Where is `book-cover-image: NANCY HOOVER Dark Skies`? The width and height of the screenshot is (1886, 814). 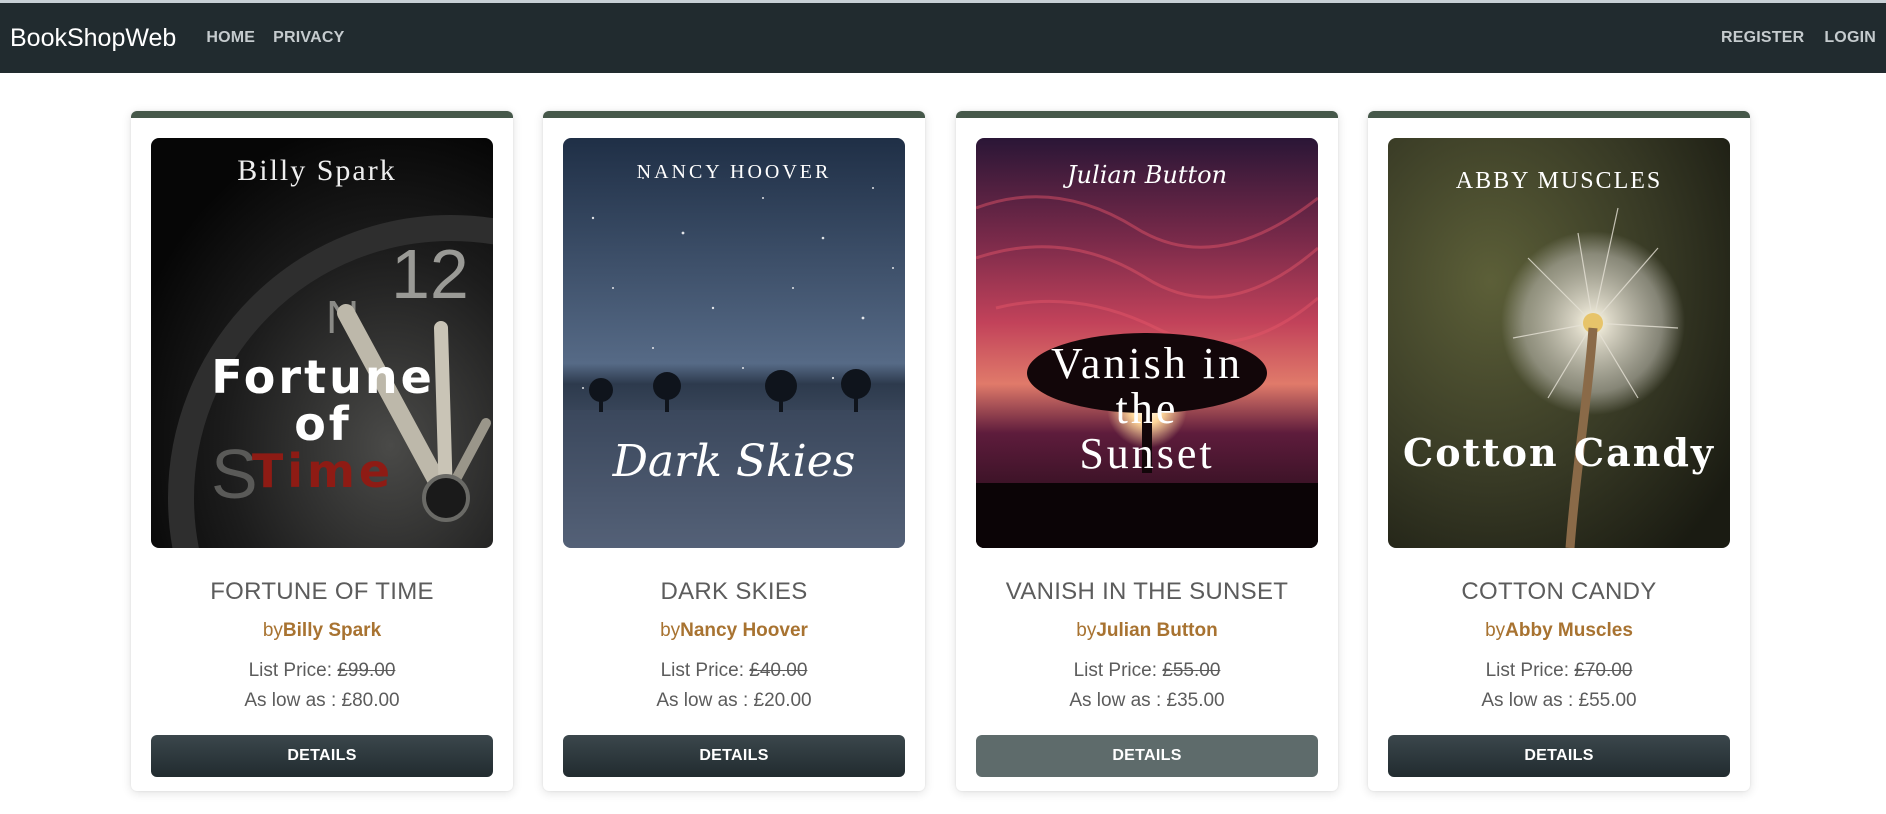 book-cover-image: NANCY HOOVER Dark Skies is located at coordinates (734, 343).